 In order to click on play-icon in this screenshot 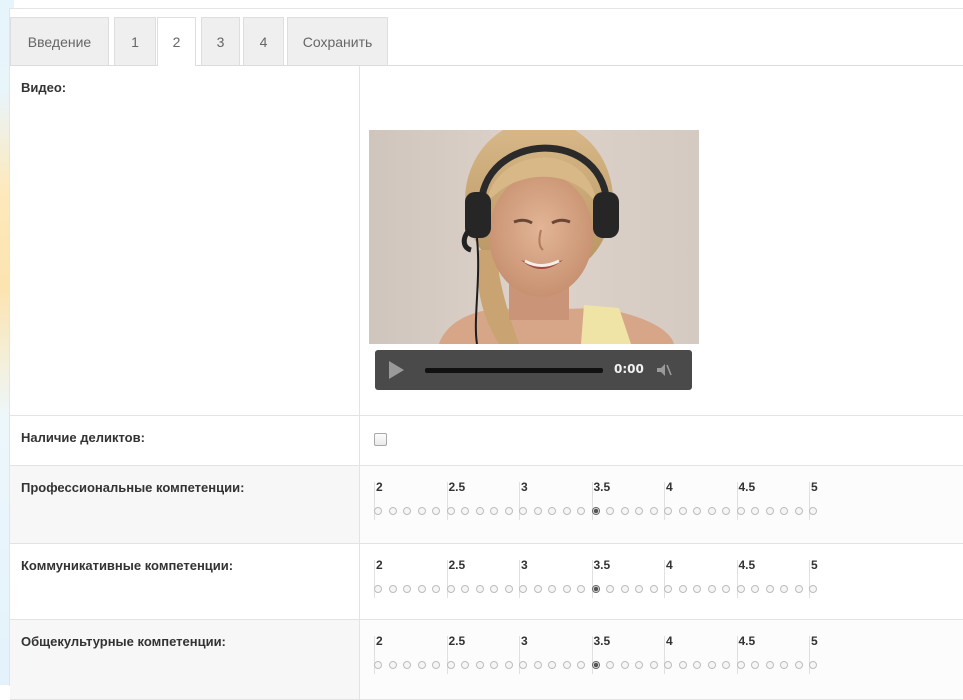, I will do `click(396, 370)`.